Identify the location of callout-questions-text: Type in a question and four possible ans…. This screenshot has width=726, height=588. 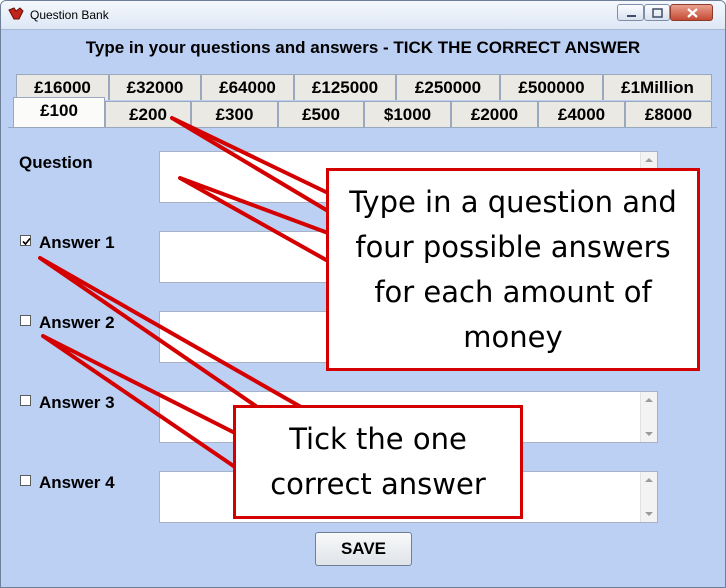
(513, 269).